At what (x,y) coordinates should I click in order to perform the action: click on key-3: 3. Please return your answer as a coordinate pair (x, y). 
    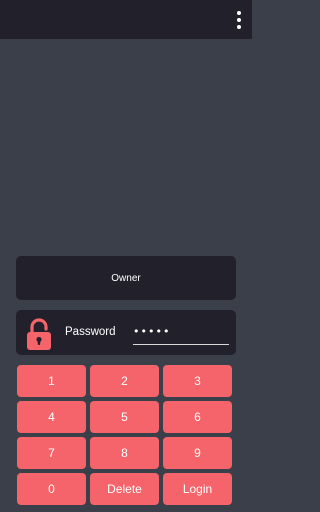
    Looking at the image, I should click on (197, 381).